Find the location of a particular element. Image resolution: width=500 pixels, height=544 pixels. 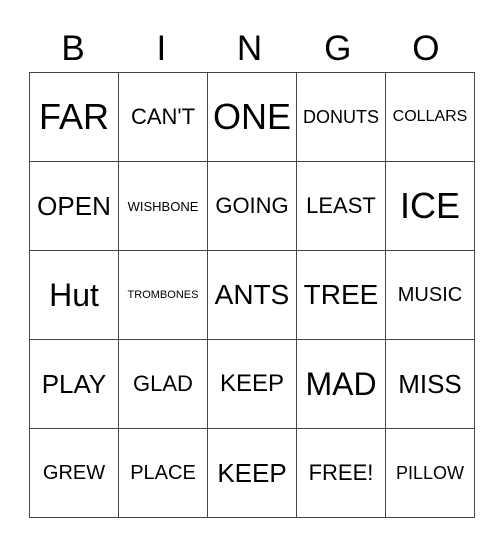

grid-row: OPEN WISHBONE GOING LEAST ICE is located at coordinates (252, 206).